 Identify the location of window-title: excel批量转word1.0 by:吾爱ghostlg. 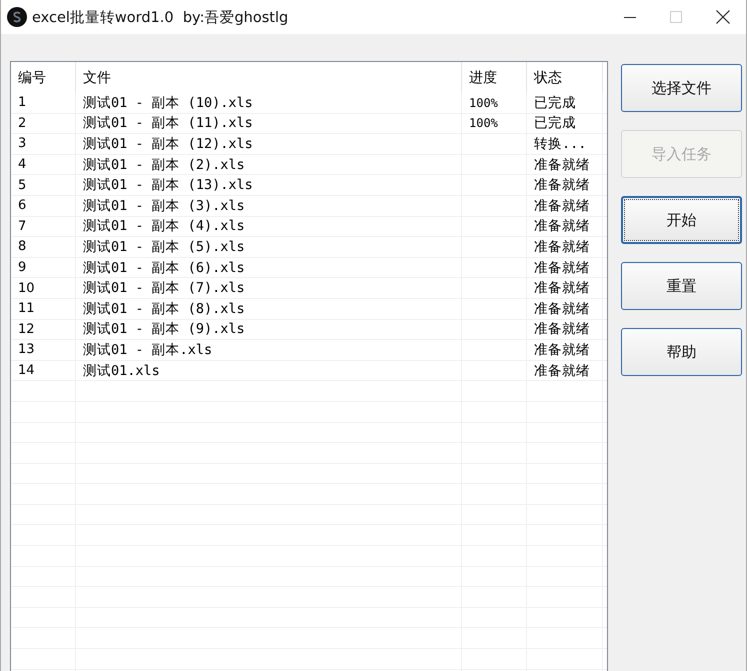
(160, 17).